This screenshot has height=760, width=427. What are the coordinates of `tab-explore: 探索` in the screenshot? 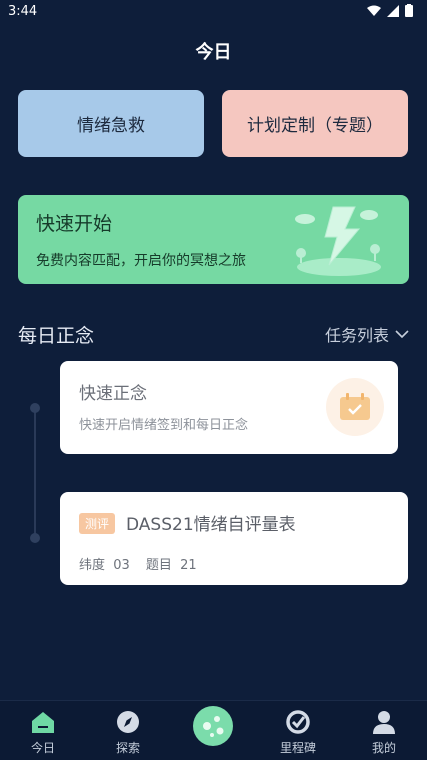 It's located at (128, 732).